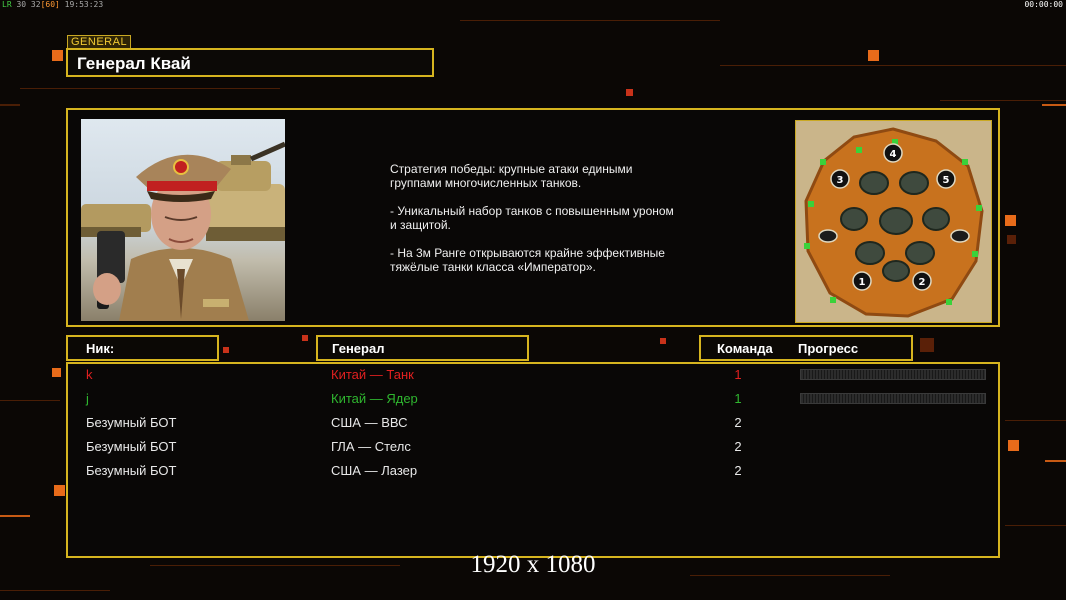 The width and height of the screenshot is (1066, 600). I want to click on start-position-5: 5, so click(946, 180).